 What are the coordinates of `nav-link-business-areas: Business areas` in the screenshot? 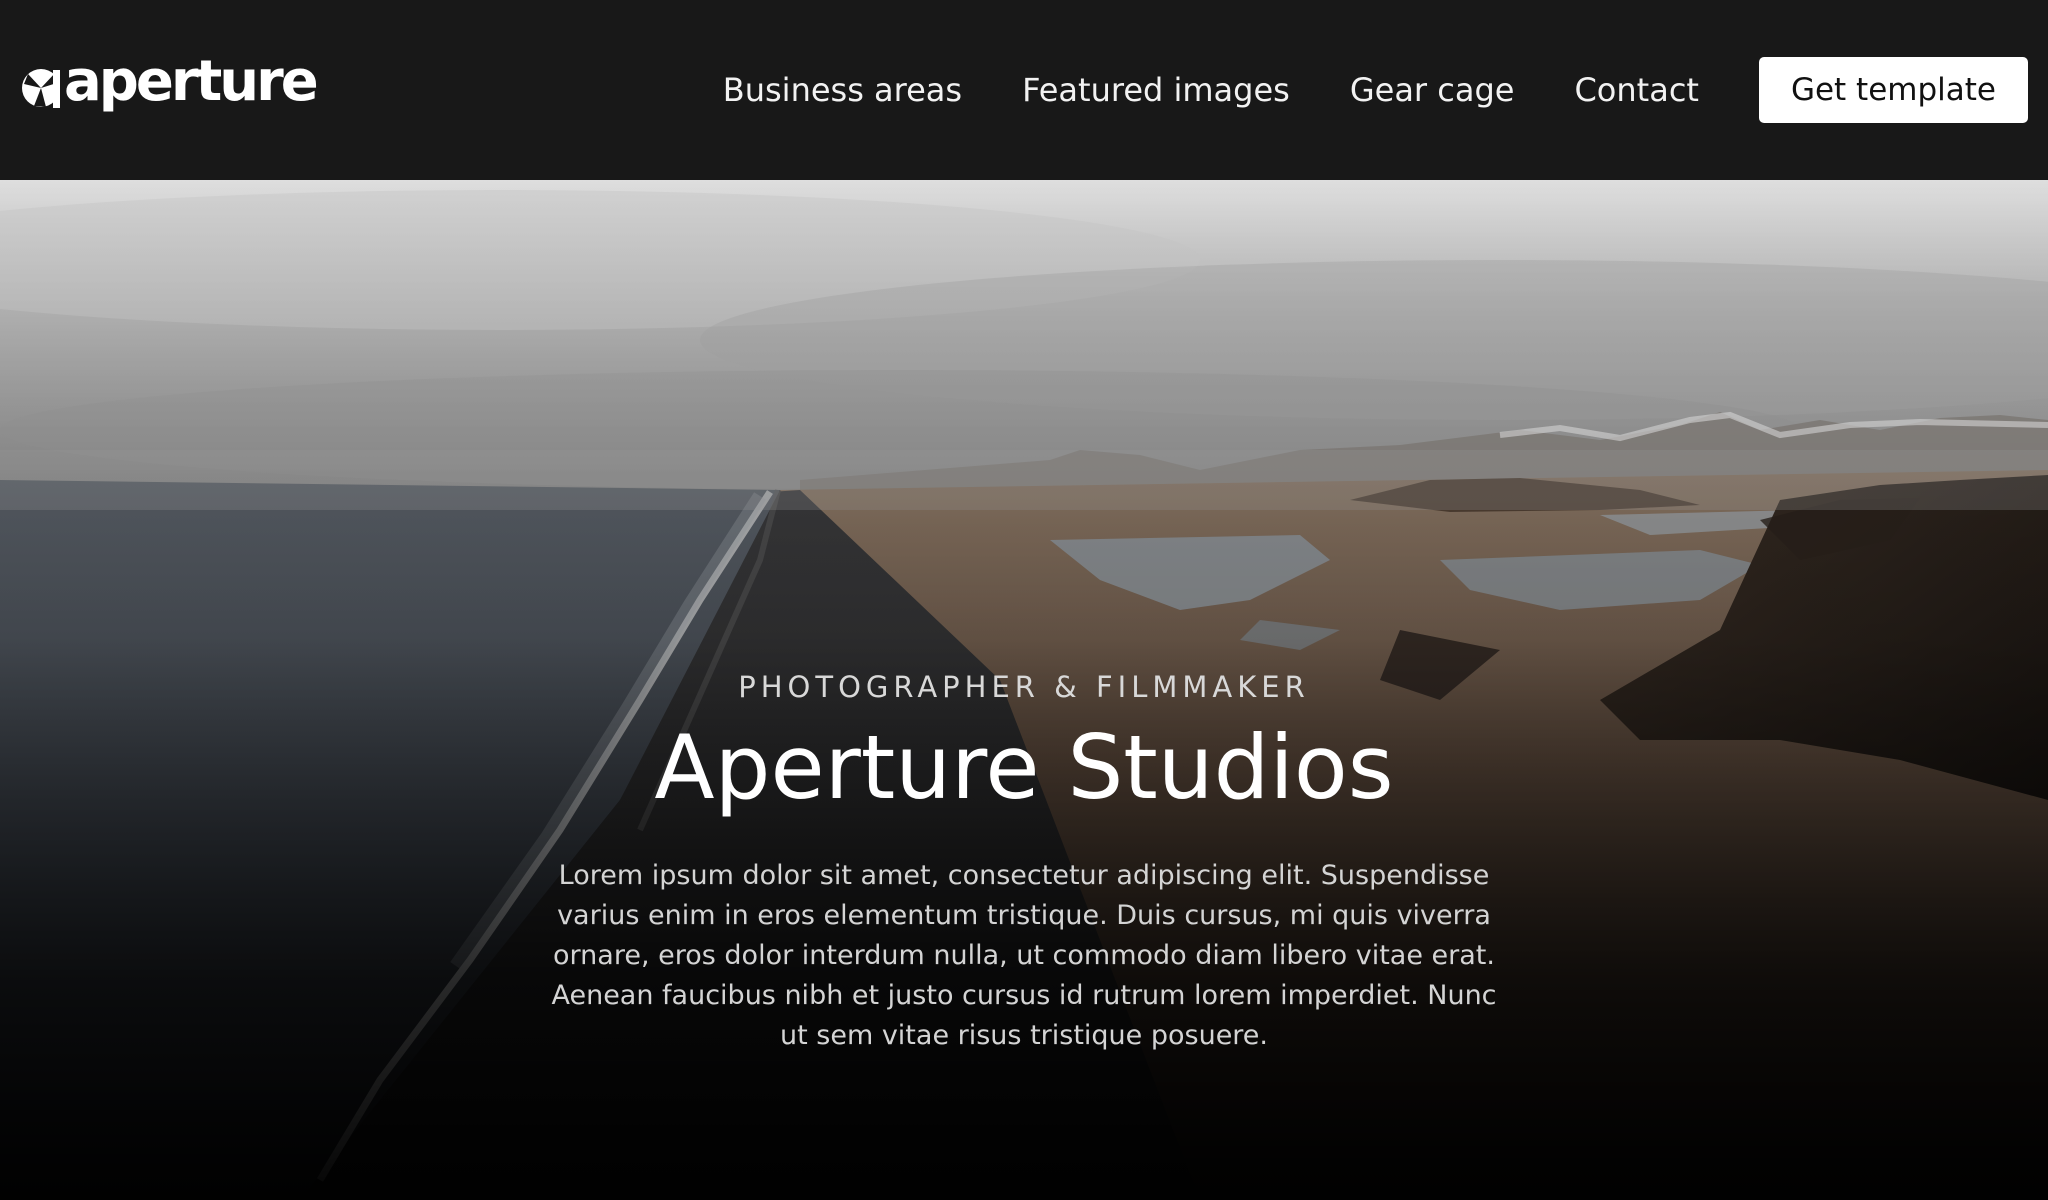 It's located at (842, 90).